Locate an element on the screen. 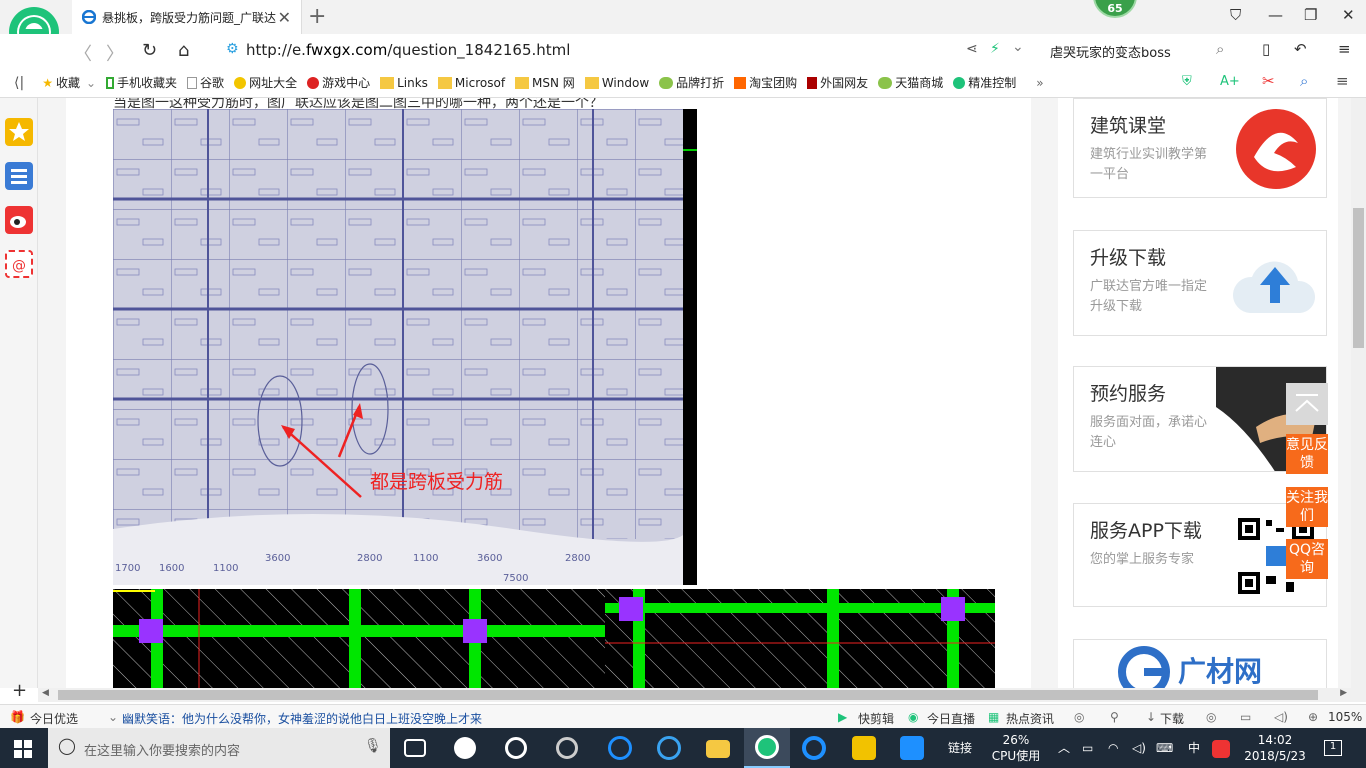 The width and height of the screenshot is (1366, 768). task-view-icon is located at coordinates (415, 748).